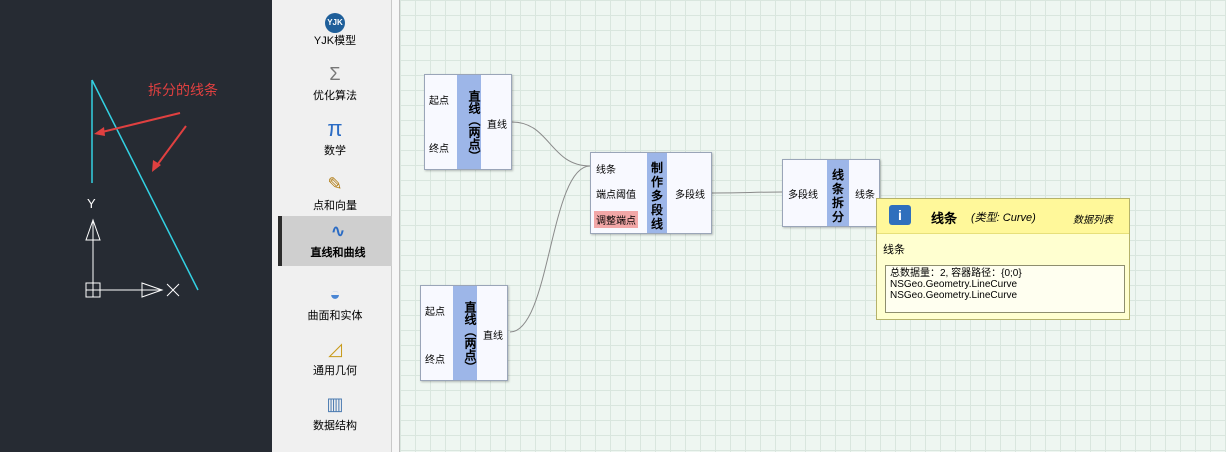 The image size is (1226, 455). I want to click on toolbox-item-label: 点和向量, so click(335, 206).